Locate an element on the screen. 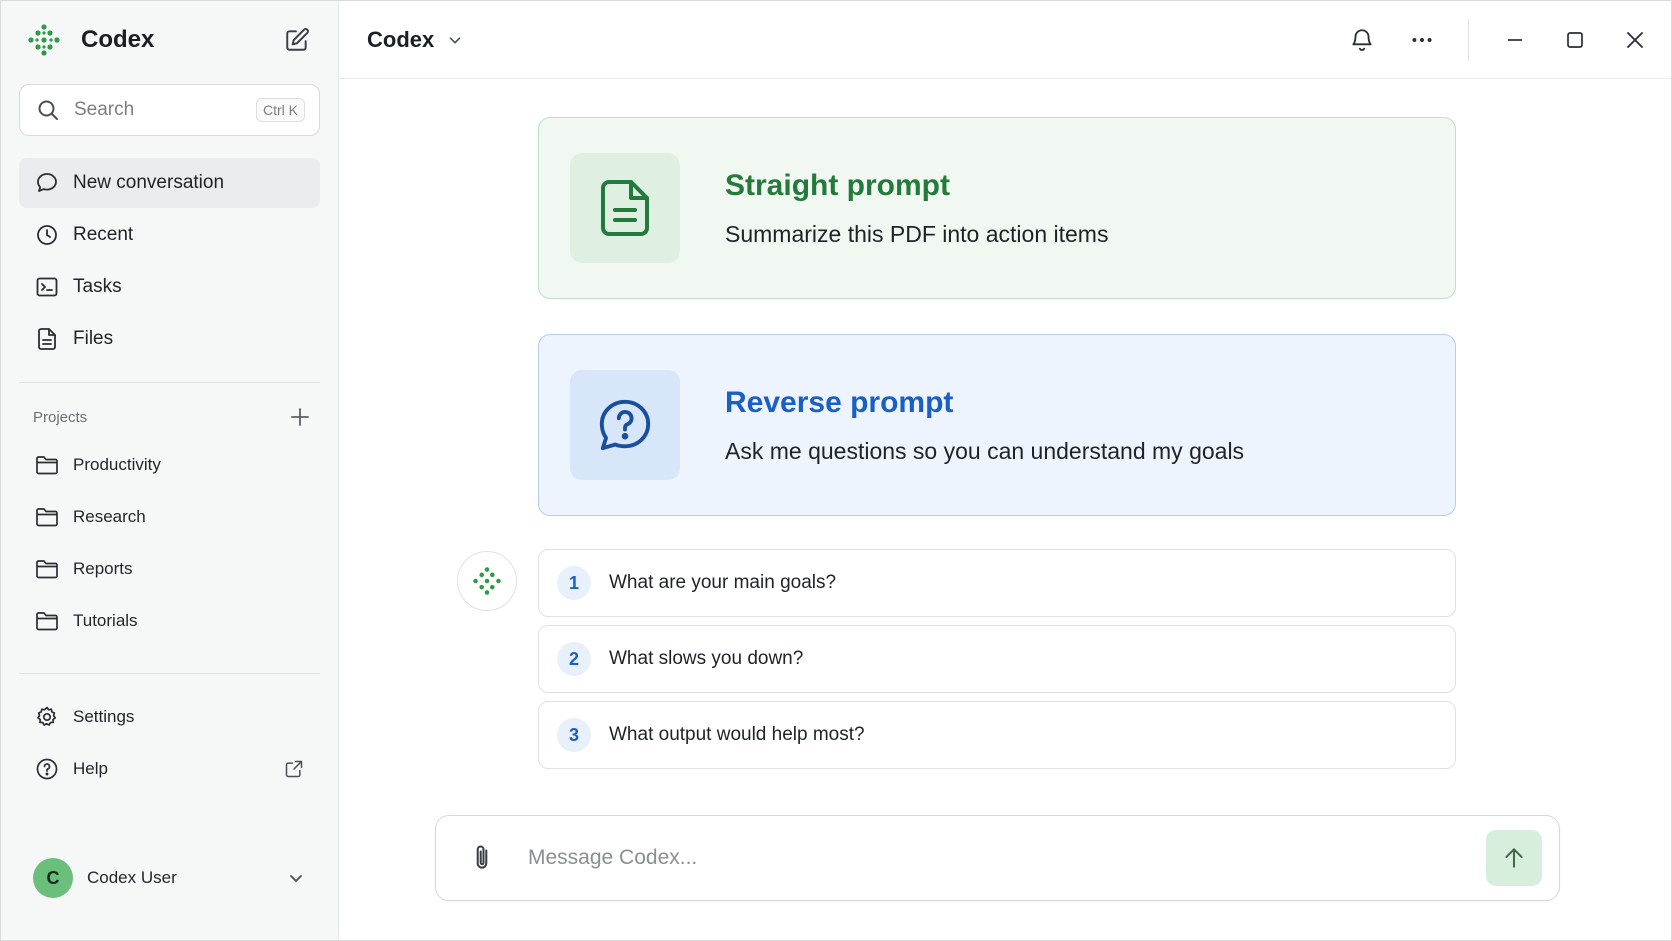 The height and width of the screenshot is (941, 1672). question-number-badge: 3 is located at coordinates (574, 735).